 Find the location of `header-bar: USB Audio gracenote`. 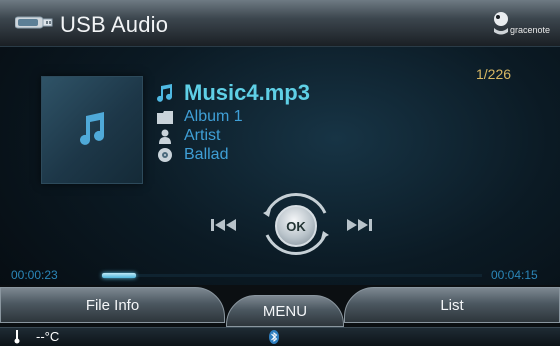

header-bar: USB Audio gracenote is located at coordinates (280, 23).